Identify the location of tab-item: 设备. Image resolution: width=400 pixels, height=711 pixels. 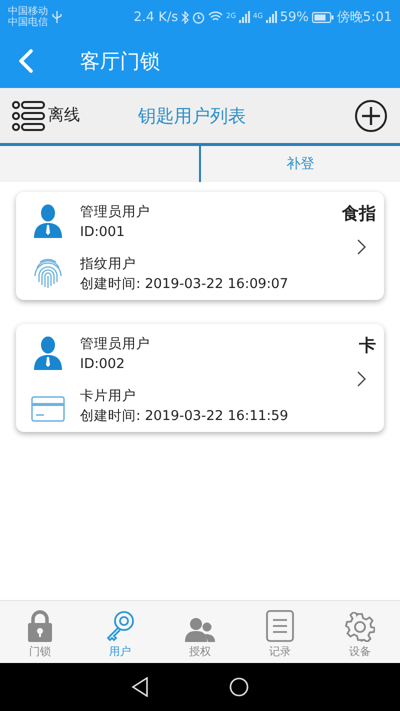
(360, 632).